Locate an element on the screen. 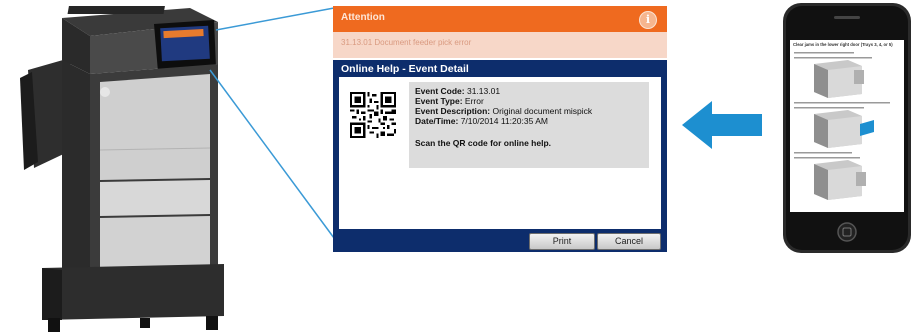  datetime-row: Date/Time: 7/10/2014 11:20:35 AM is located at coordinates (481, 121).